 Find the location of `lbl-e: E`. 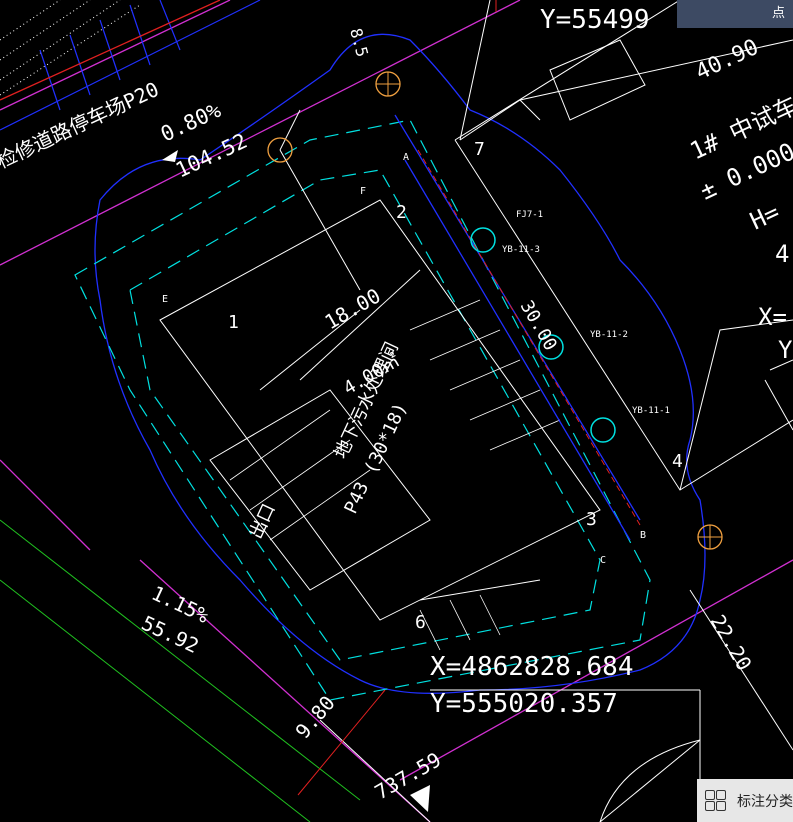

lbl-e: E is located at coordinates (165, 299).